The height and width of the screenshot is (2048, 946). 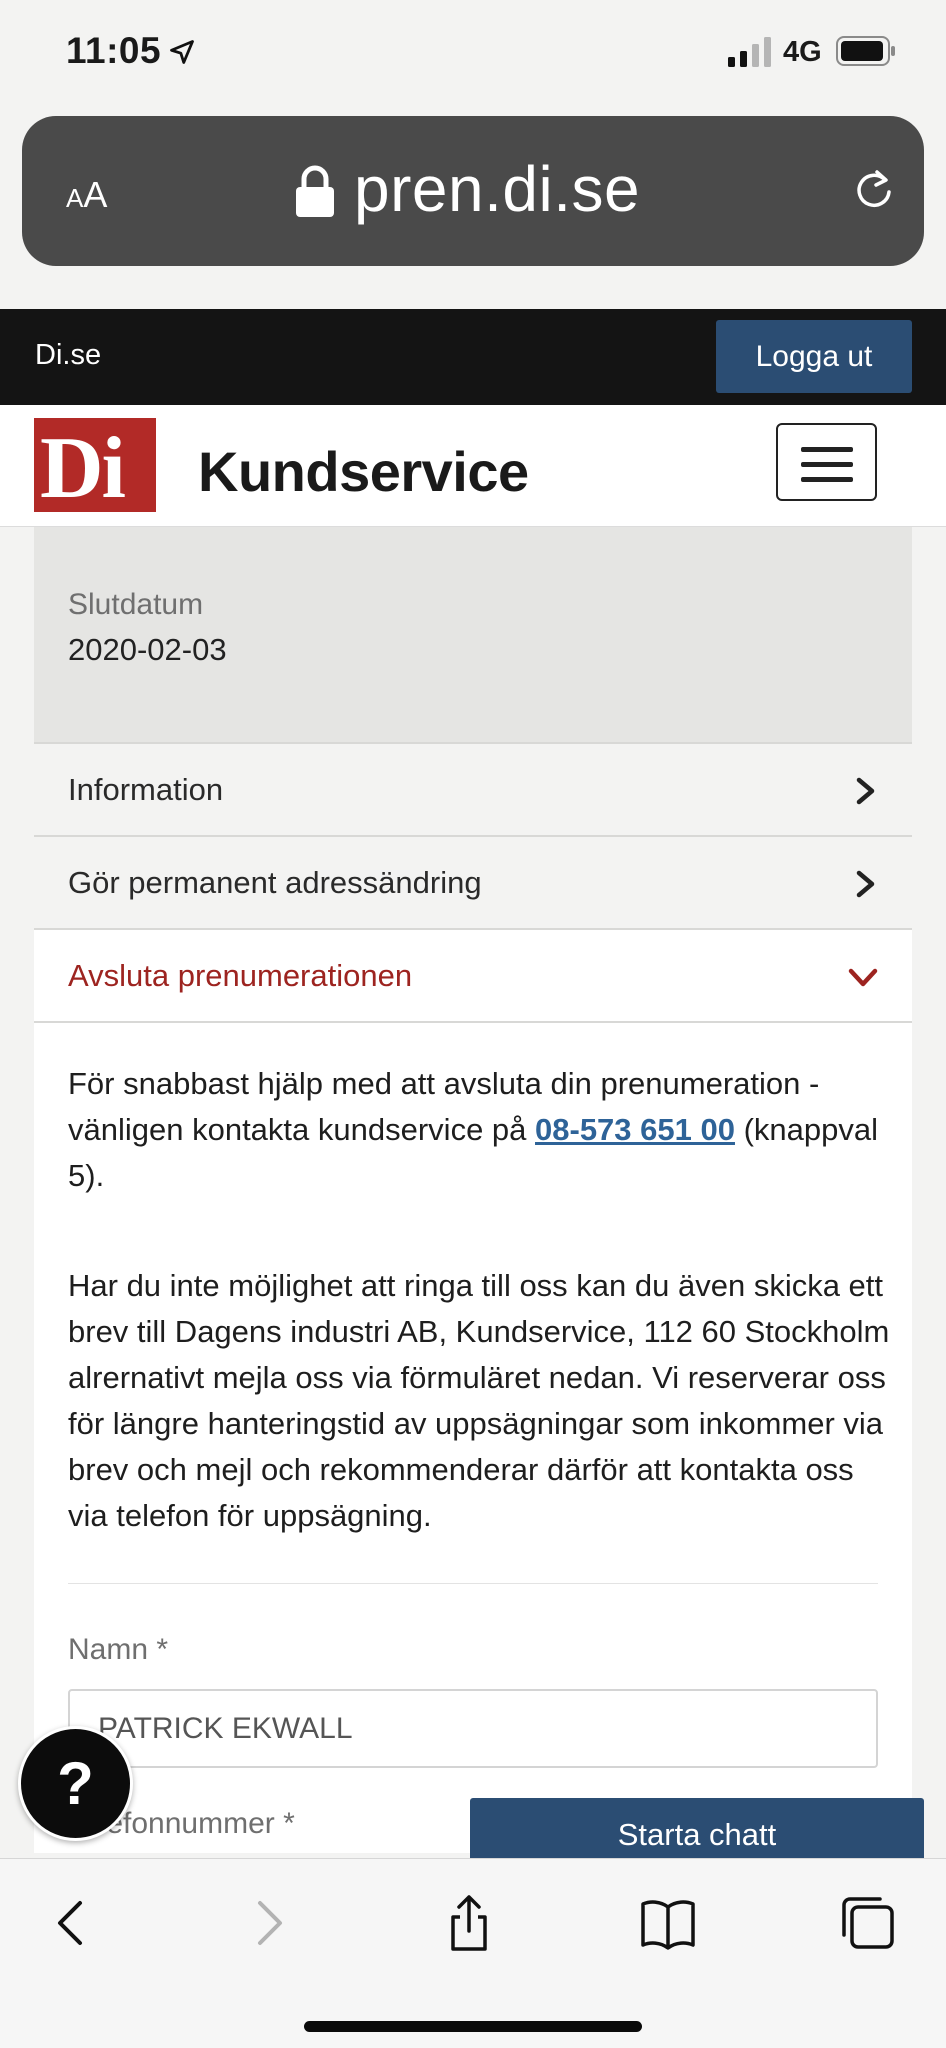 I want to click on address-bar: AA pren.di.se, so click(x=473, y=191).